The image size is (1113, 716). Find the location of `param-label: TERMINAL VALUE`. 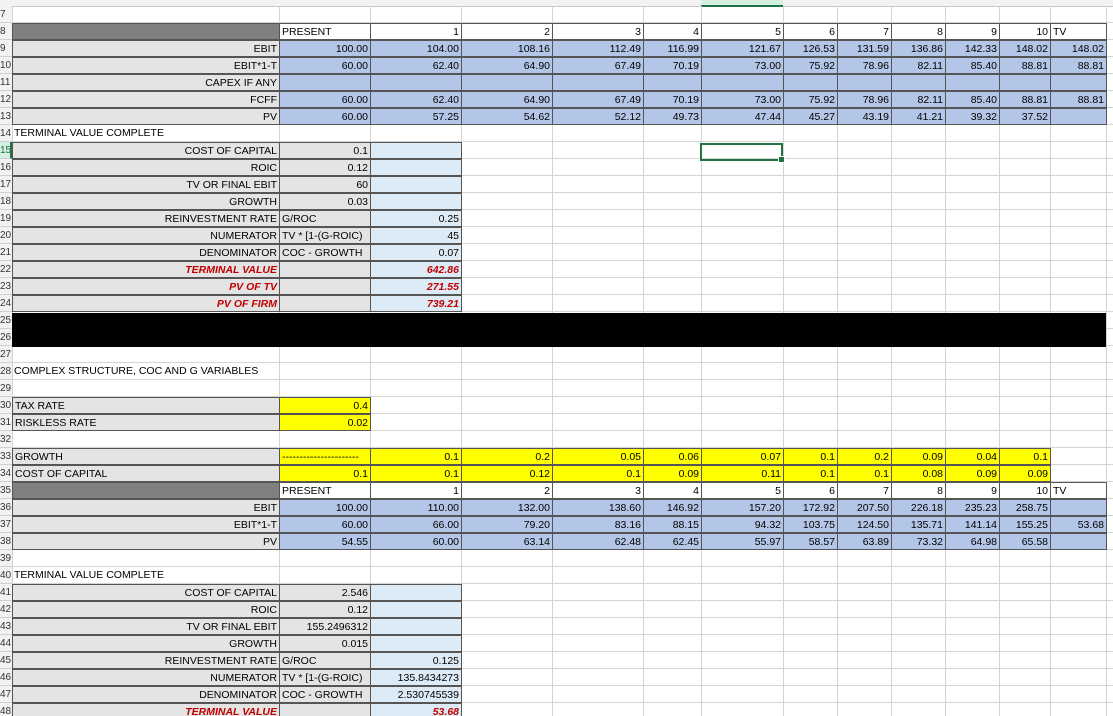

param-label: TERMINAL VALUE is located at coordinates (146, 709).